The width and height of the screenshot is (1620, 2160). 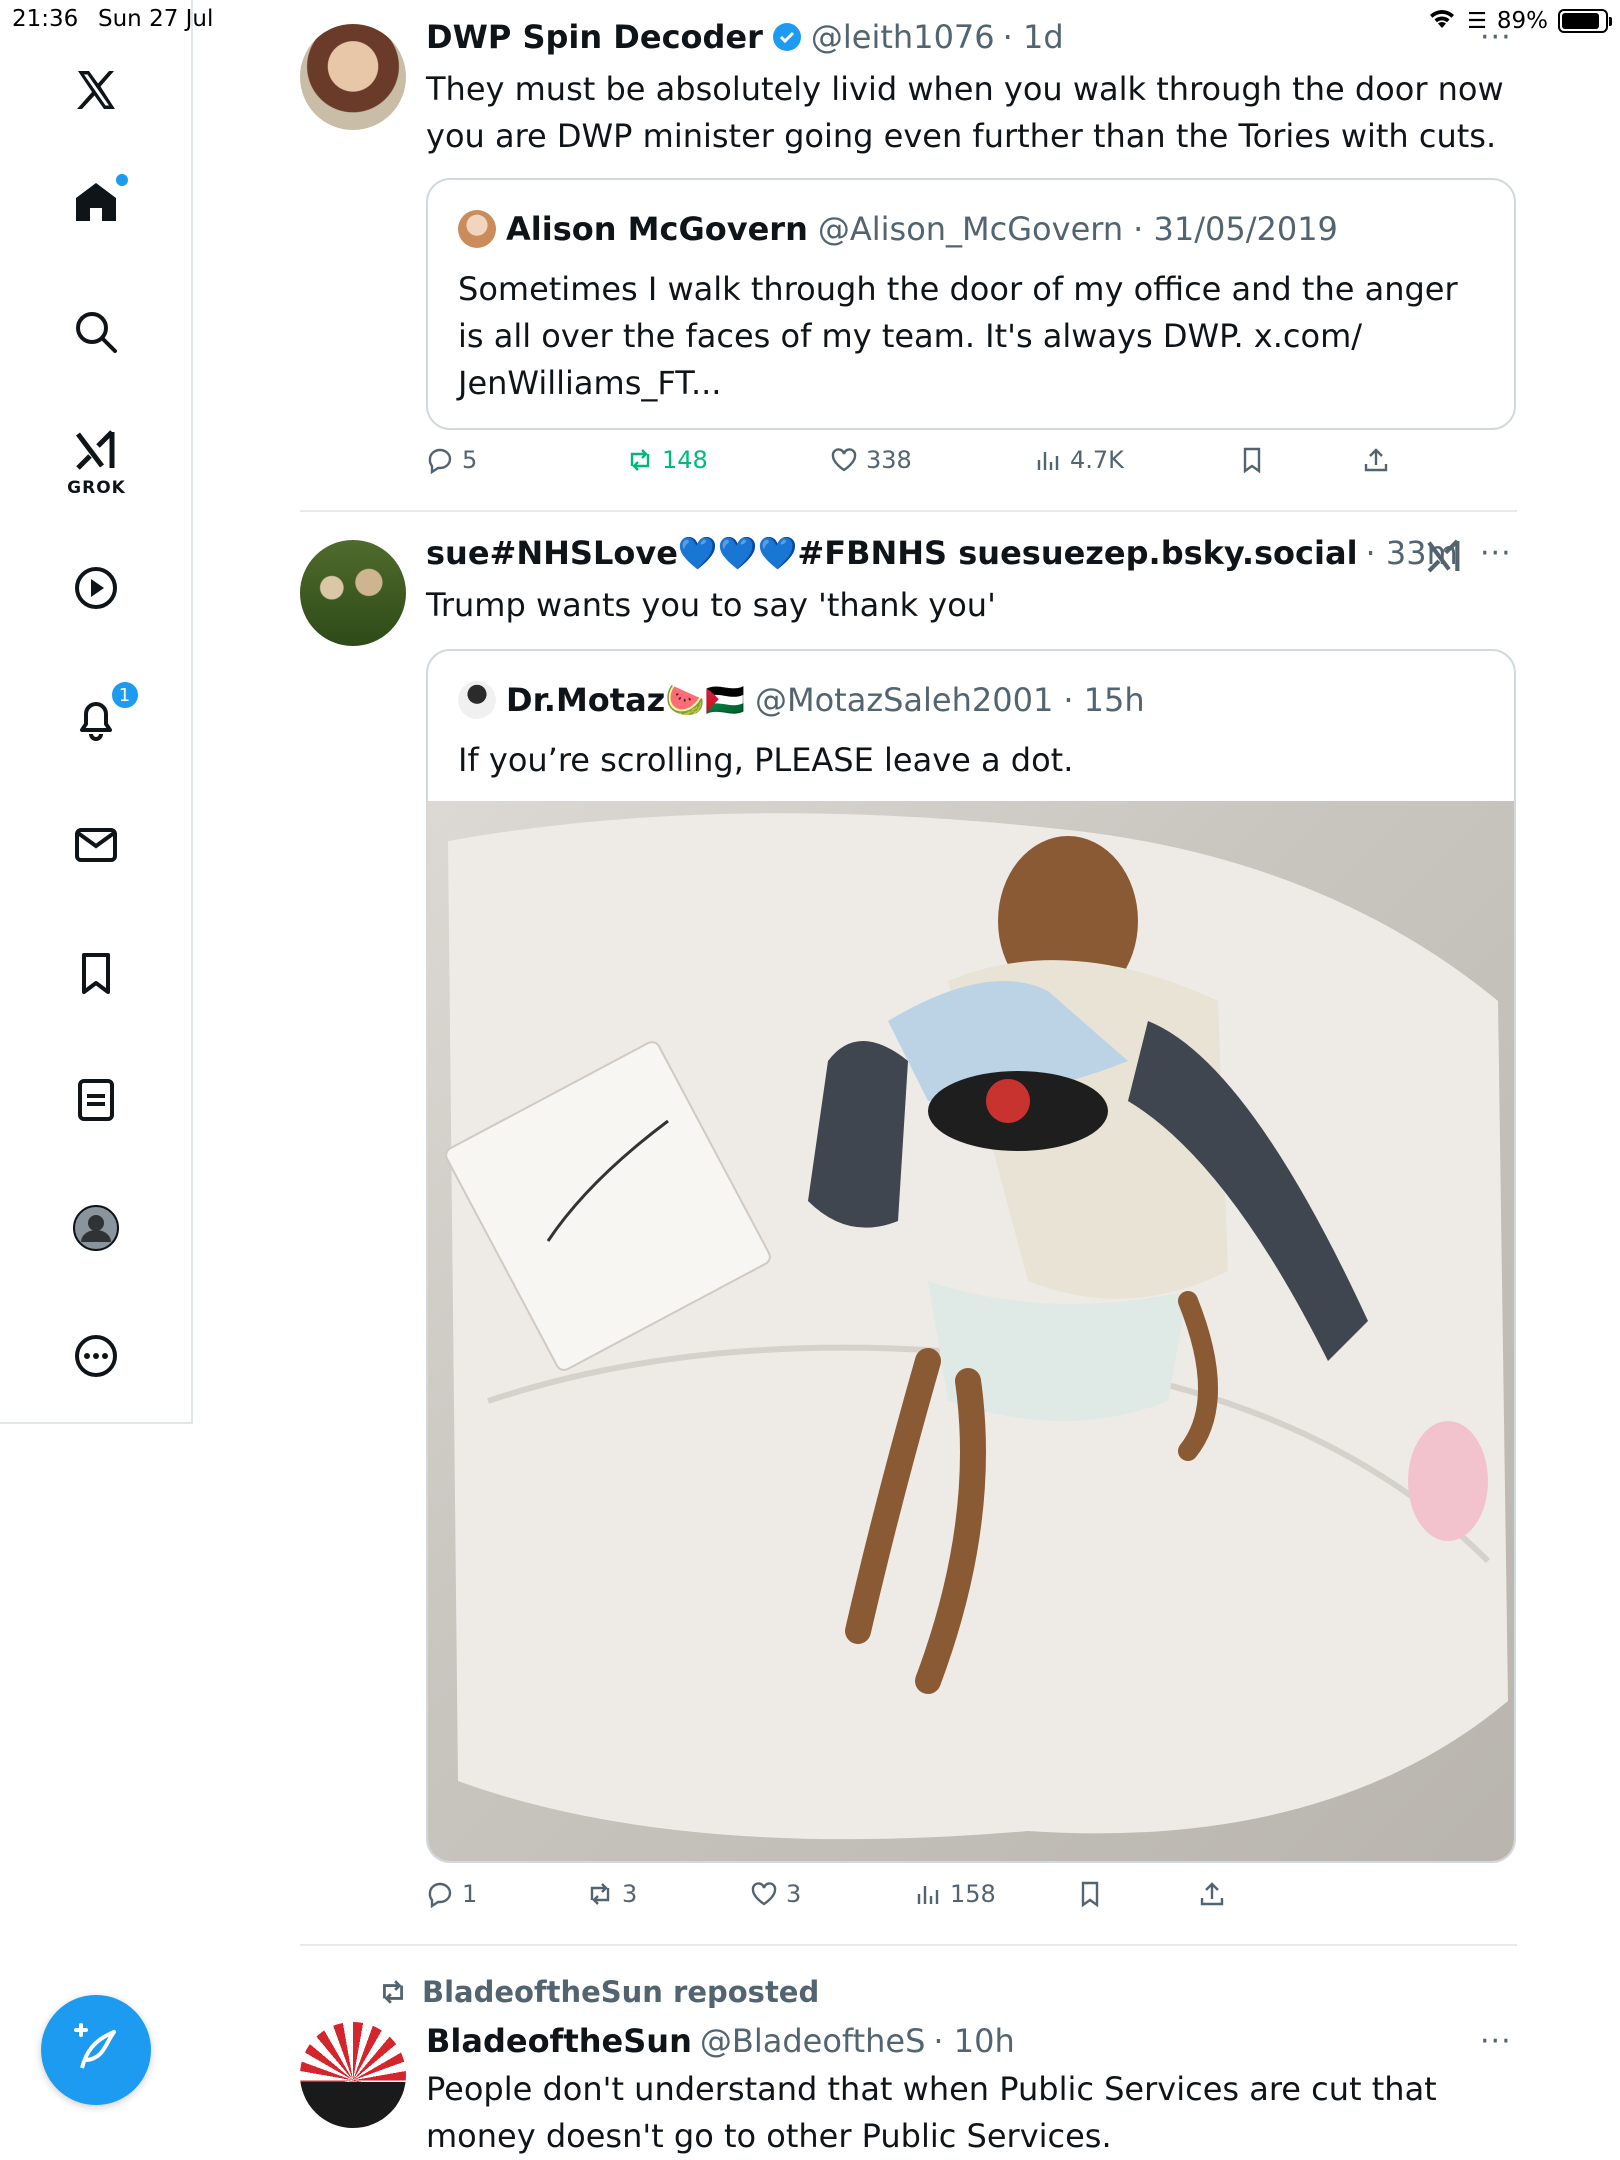 What do you see at coordinates (96, 588) in the screenshot?
I see `video-icon` at bounding box center [96, 588].